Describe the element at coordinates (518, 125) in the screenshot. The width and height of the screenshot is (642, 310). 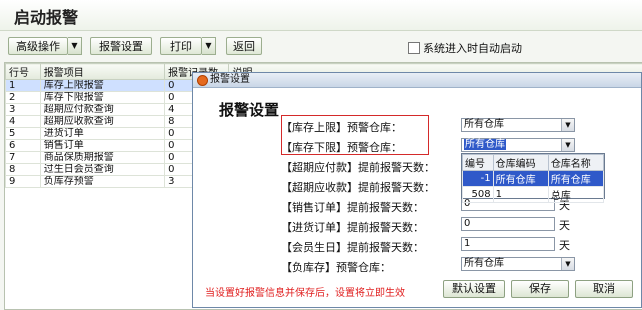
I see `stock-upper-select: 所有仓库 ▼` at that location.